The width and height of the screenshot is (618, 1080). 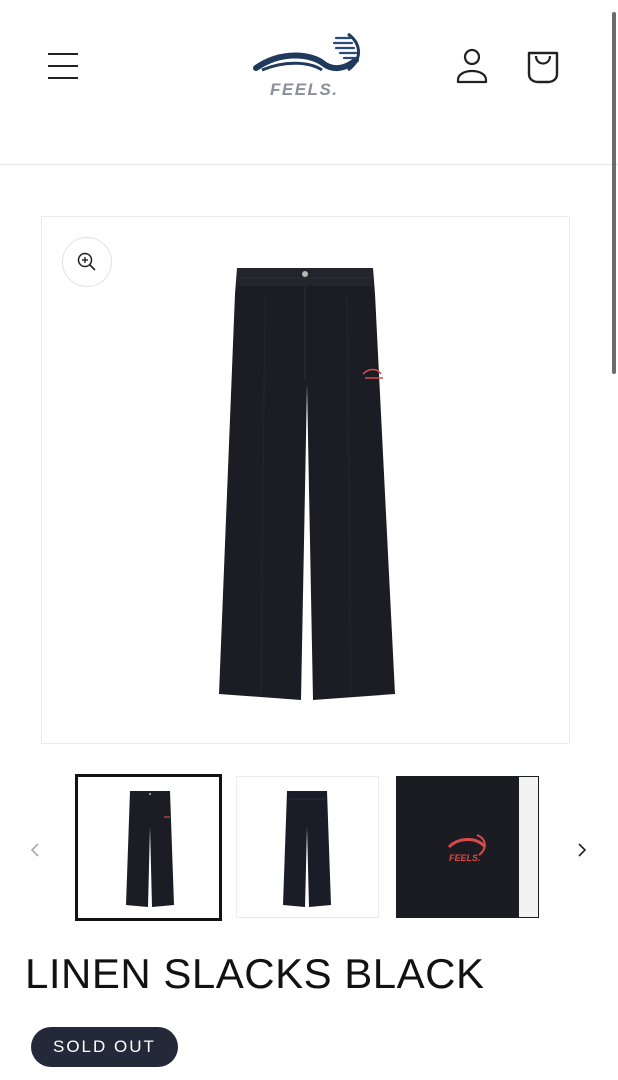 I want to click on product-title: LINEN SLACKS BLACK, so click(x=255, y=973).